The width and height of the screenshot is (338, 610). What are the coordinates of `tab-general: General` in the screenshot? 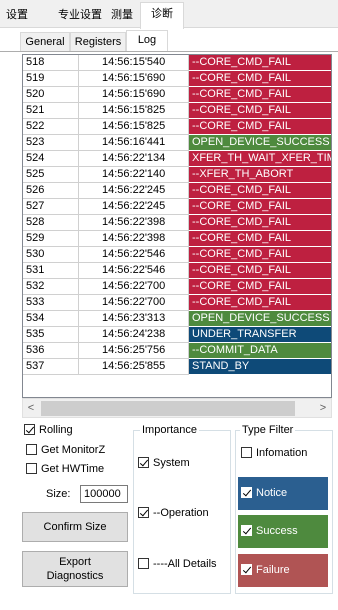 It's located at (45, 42).